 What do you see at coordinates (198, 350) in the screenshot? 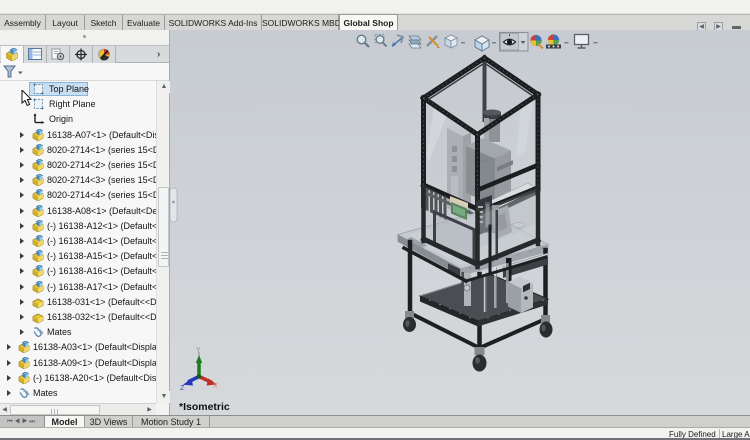
I see `svg-text: Y` at bounding box center [198, 350].